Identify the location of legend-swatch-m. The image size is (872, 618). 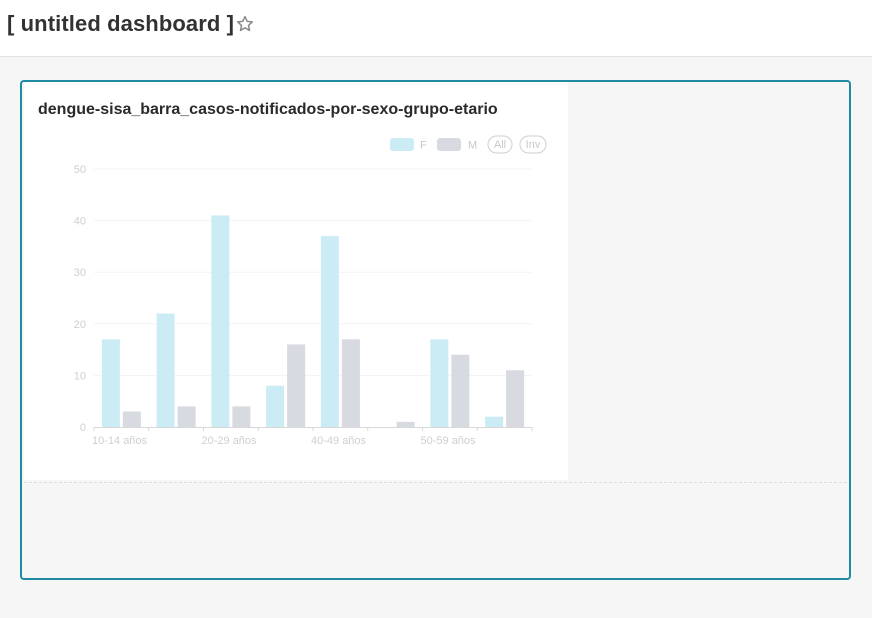
(449, 144).